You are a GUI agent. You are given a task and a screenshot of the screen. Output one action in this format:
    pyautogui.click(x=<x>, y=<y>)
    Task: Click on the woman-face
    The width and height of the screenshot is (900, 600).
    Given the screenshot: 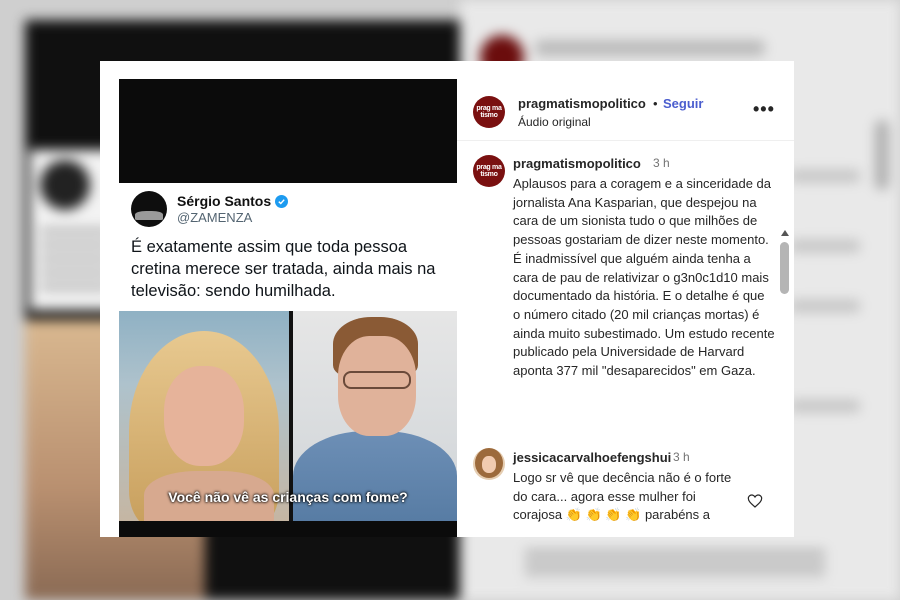 What is the action you would take?
    pyautogui.click(x=204, y=416)
    